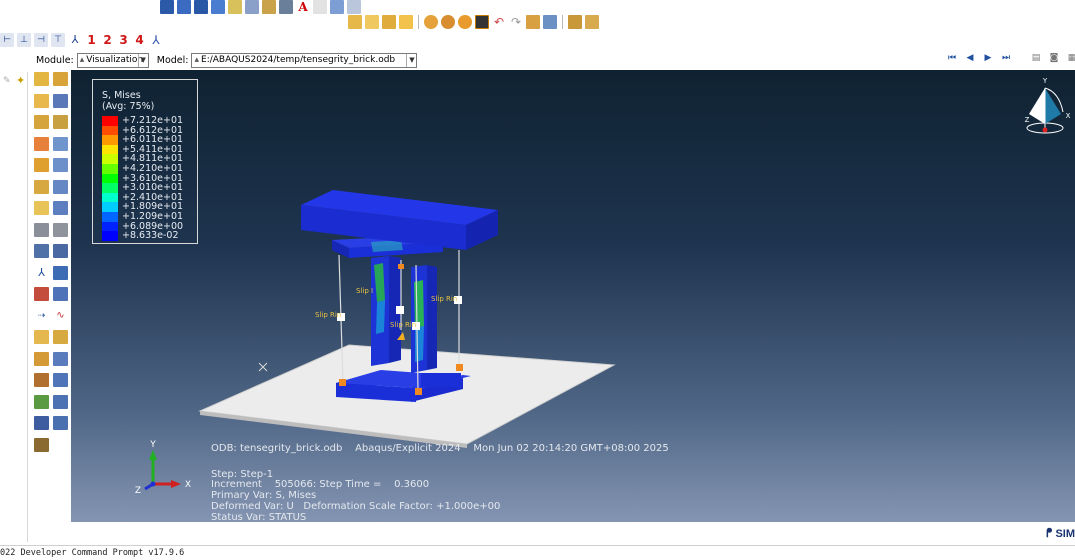  What do you see at coordinates (465, 22) in the screenshot?
I see `render-shaded-icon` at bounding box center [465, 22].